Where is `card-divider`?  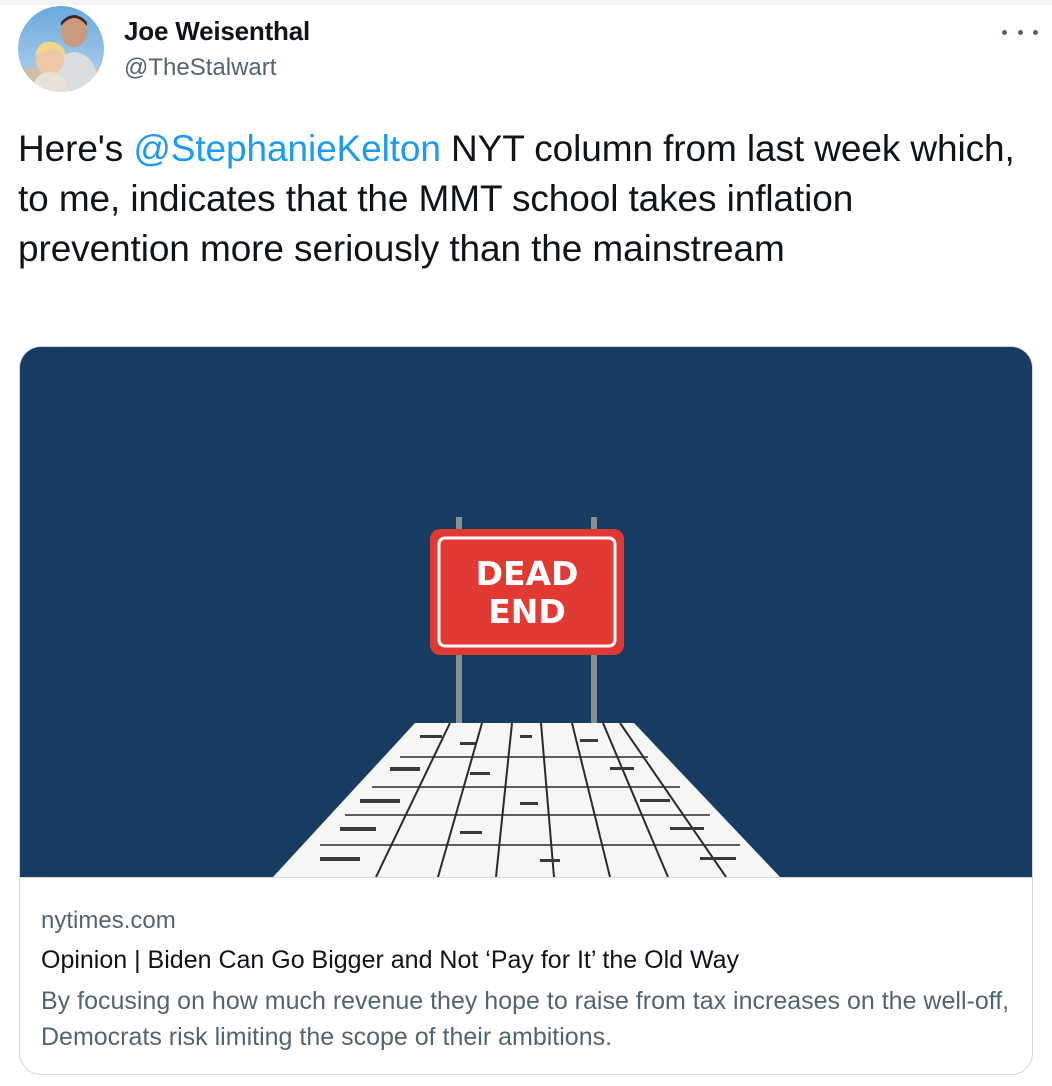
card-divider is located at coordinates (526, 877).